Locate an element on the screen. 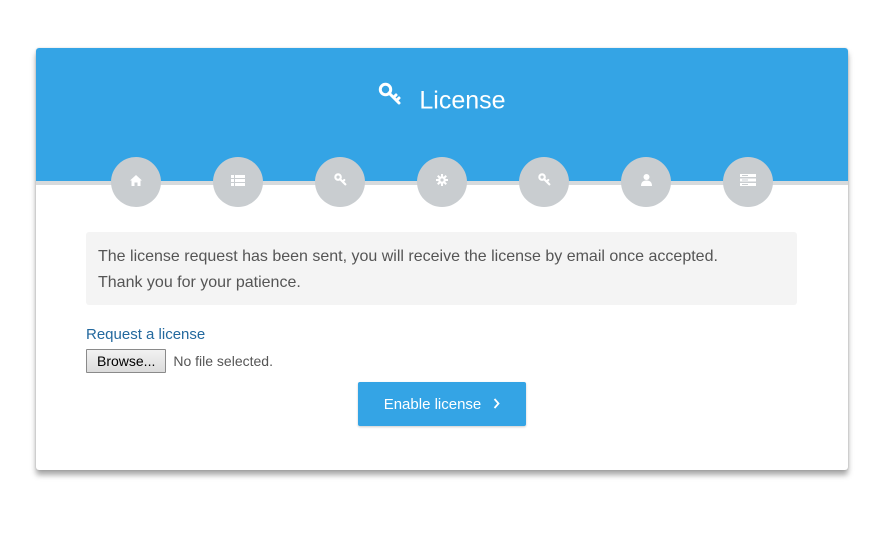  server-icon is located at coordinates (748, 182).